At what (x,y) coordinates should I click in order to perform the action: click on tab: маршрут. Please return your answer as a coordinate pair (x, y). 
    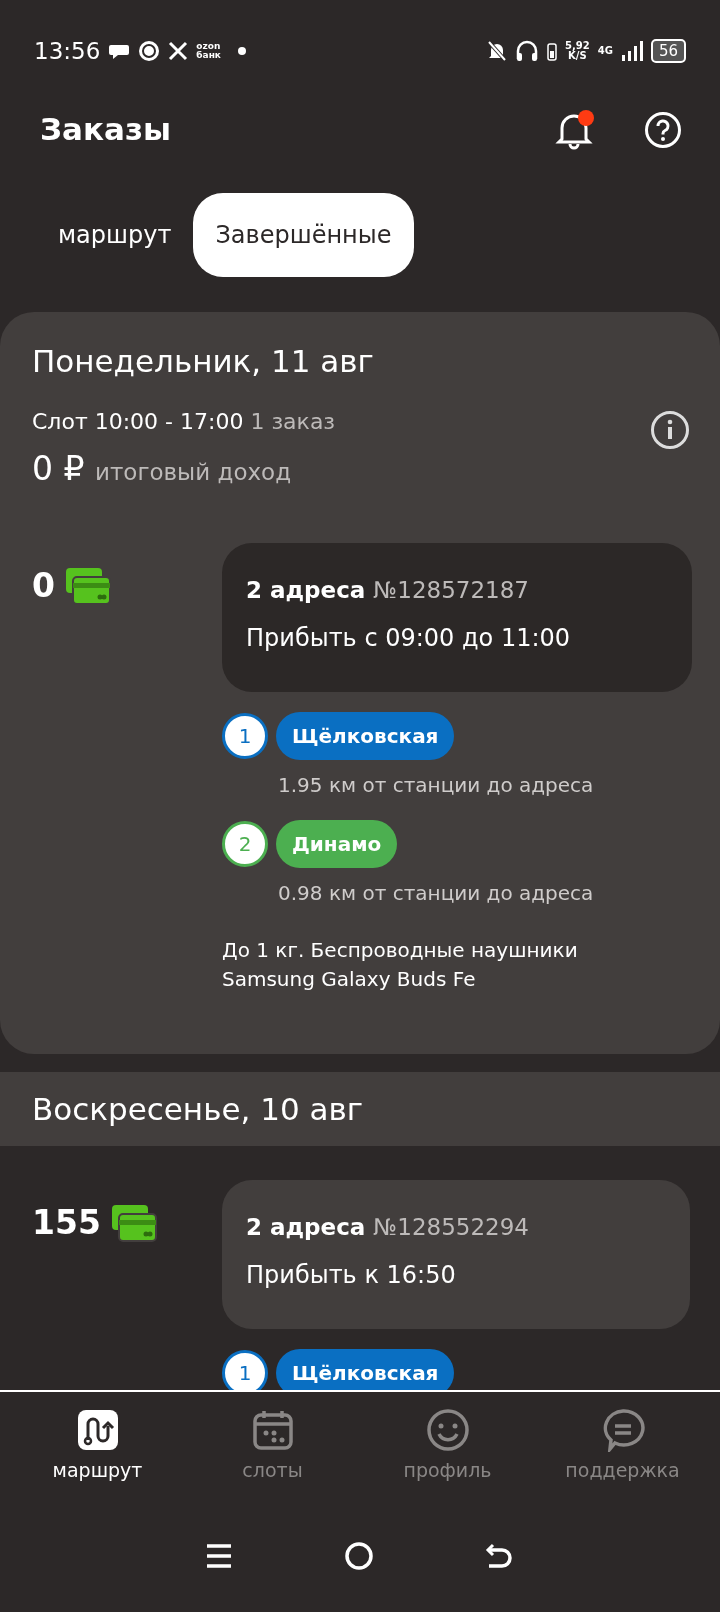
    Looking at the image, I should click on (115, 235).